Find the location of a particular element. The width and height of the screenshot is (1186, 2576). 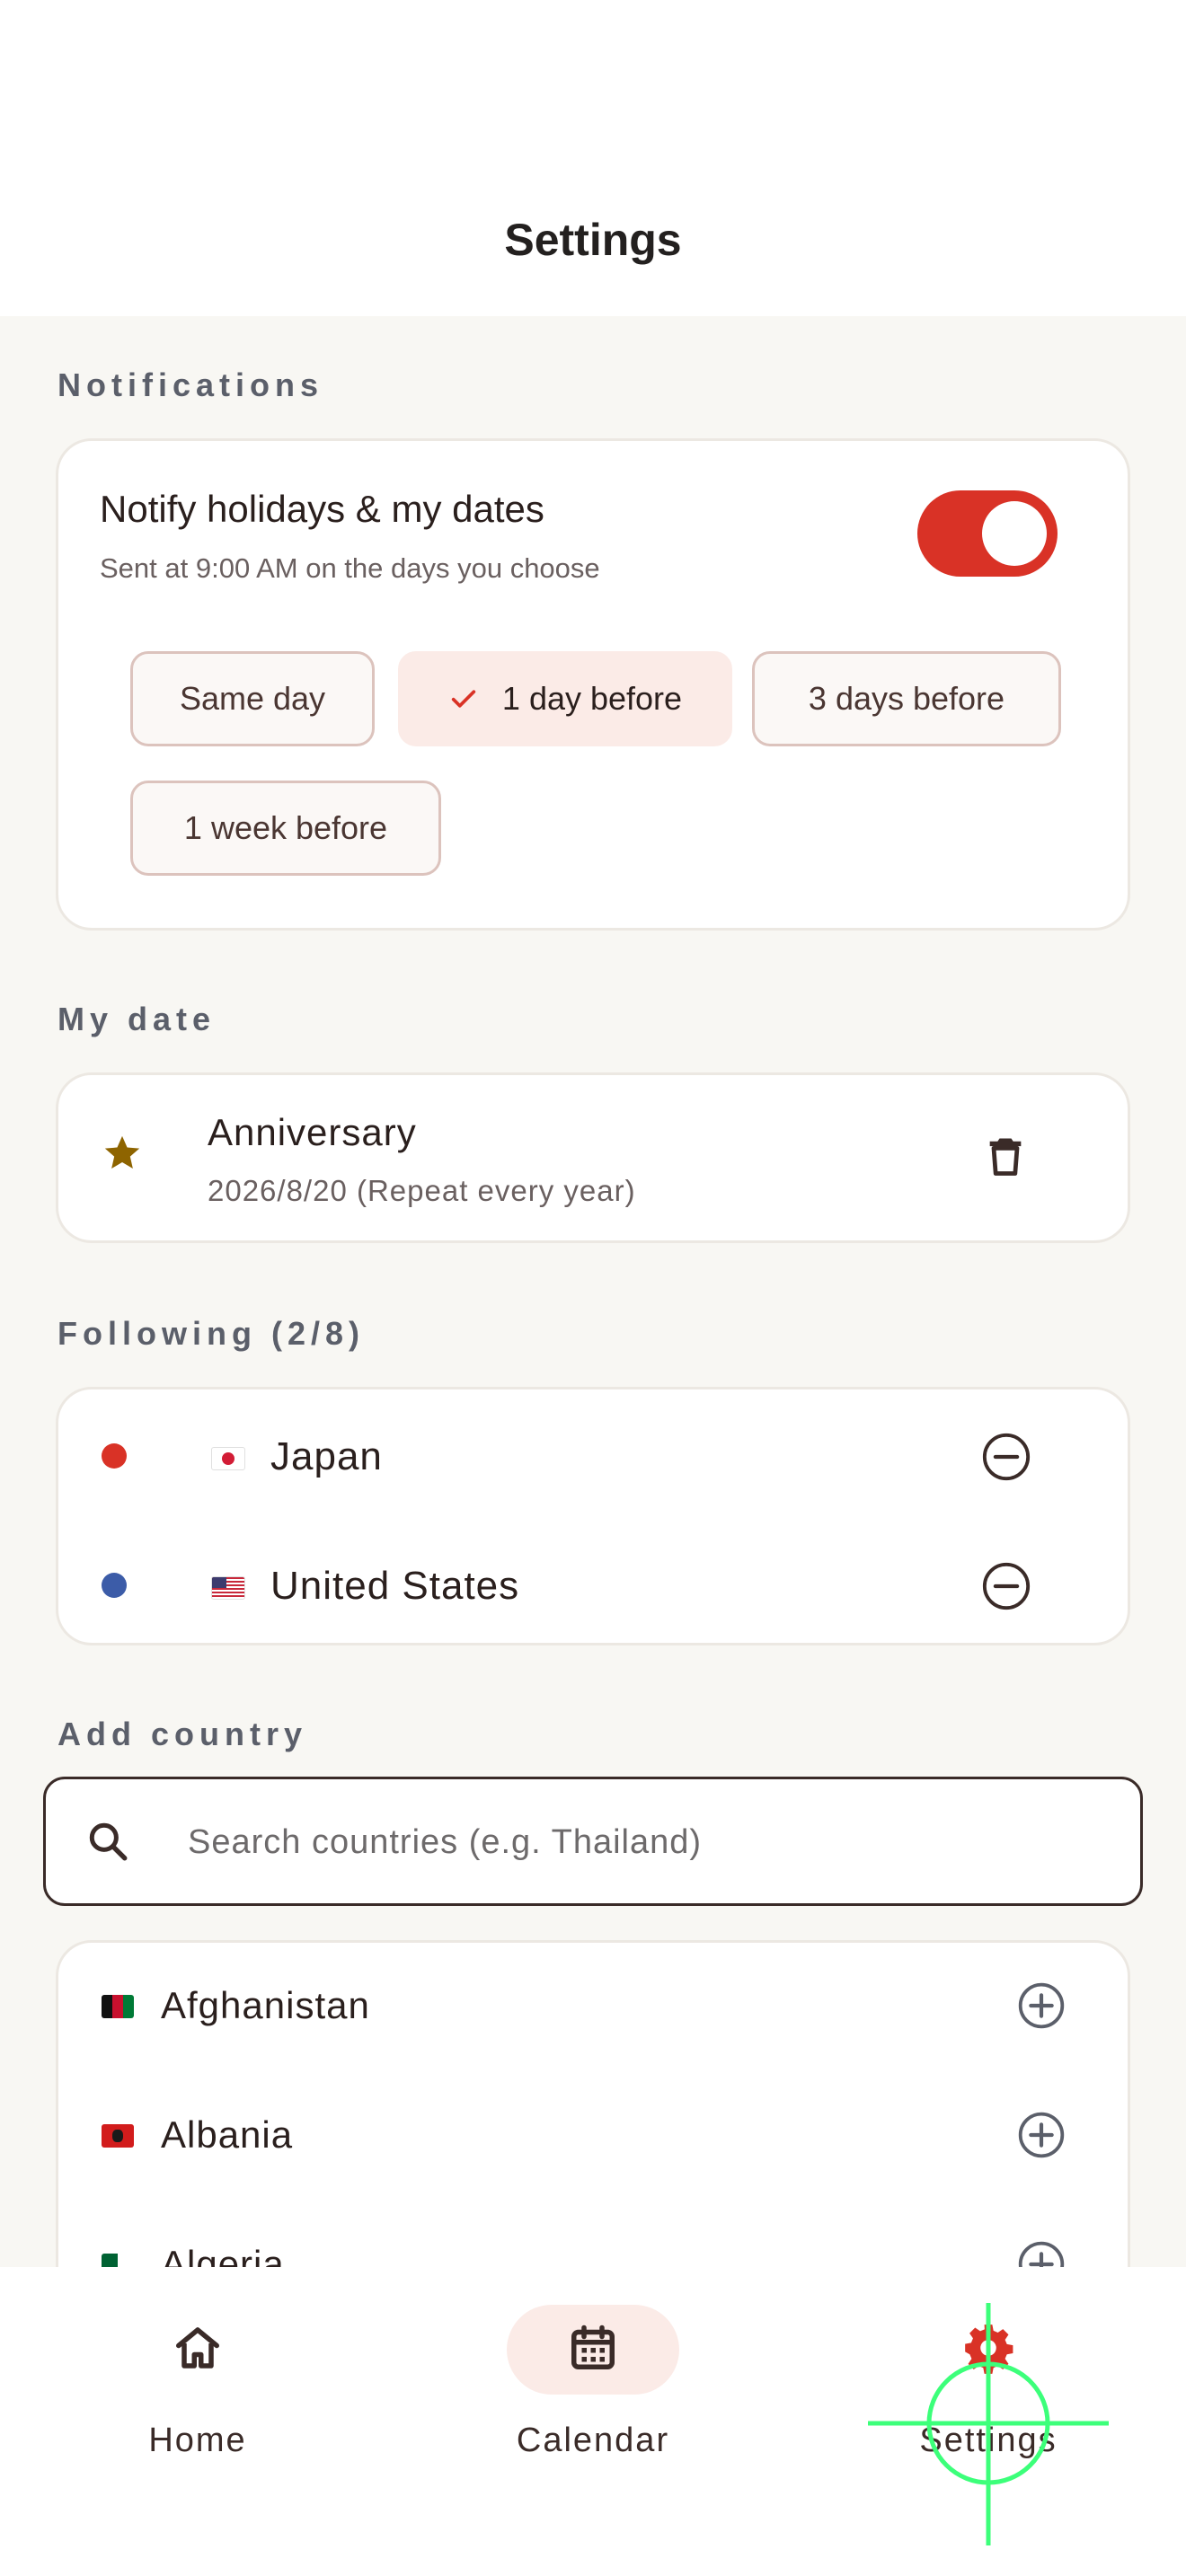

option-label: 3 days before is located at coordinates (906, 698).